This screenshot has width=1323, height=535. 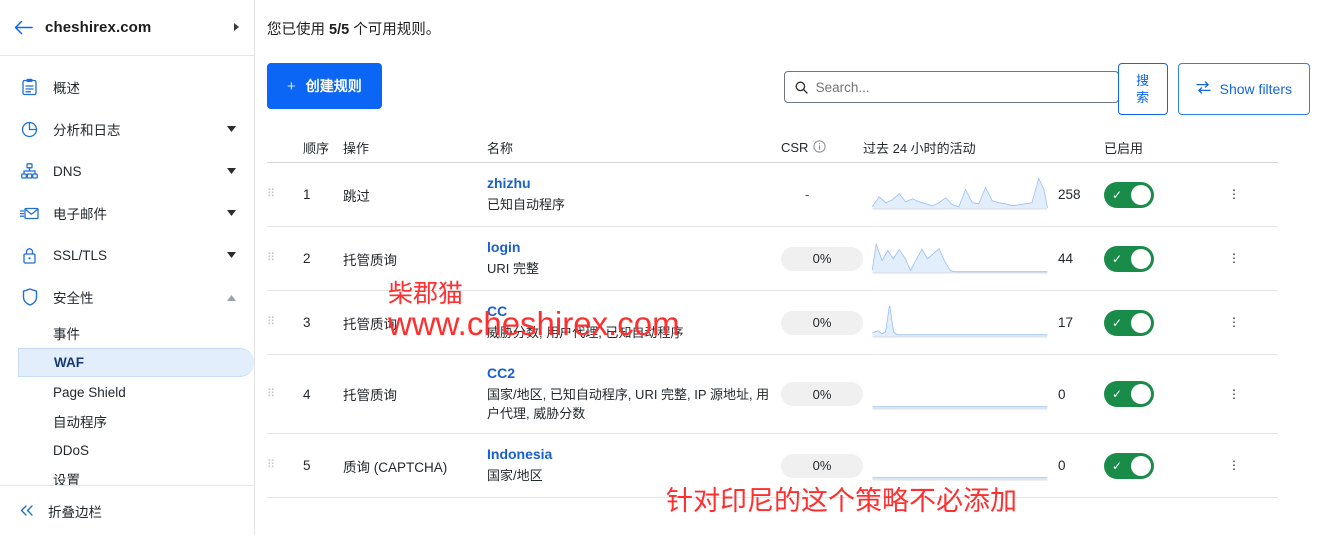 What do you see at coordinates (822, 194) in the screenshot?
I see `csr-cell: -` at bounding box center [822, 194].